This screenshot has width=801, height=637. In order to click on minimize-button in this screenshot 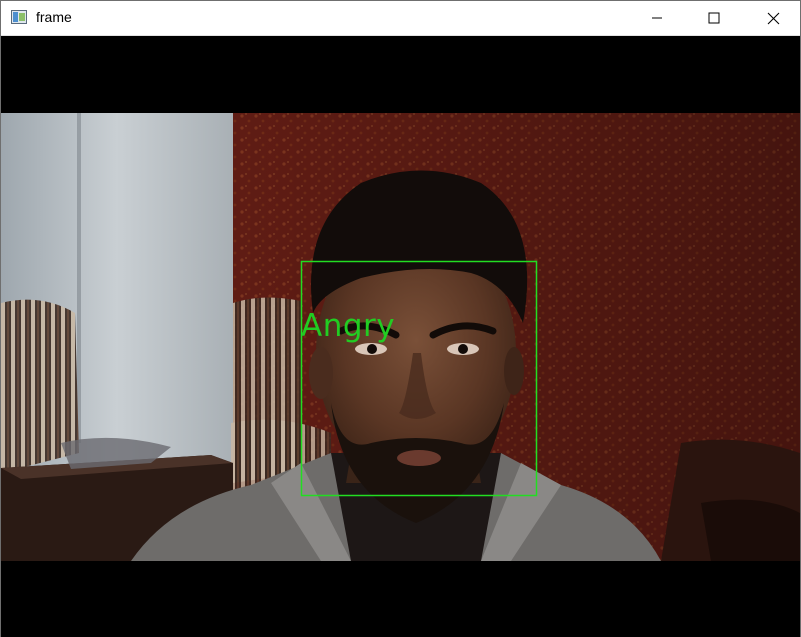, I will do `click(657, 18)`.